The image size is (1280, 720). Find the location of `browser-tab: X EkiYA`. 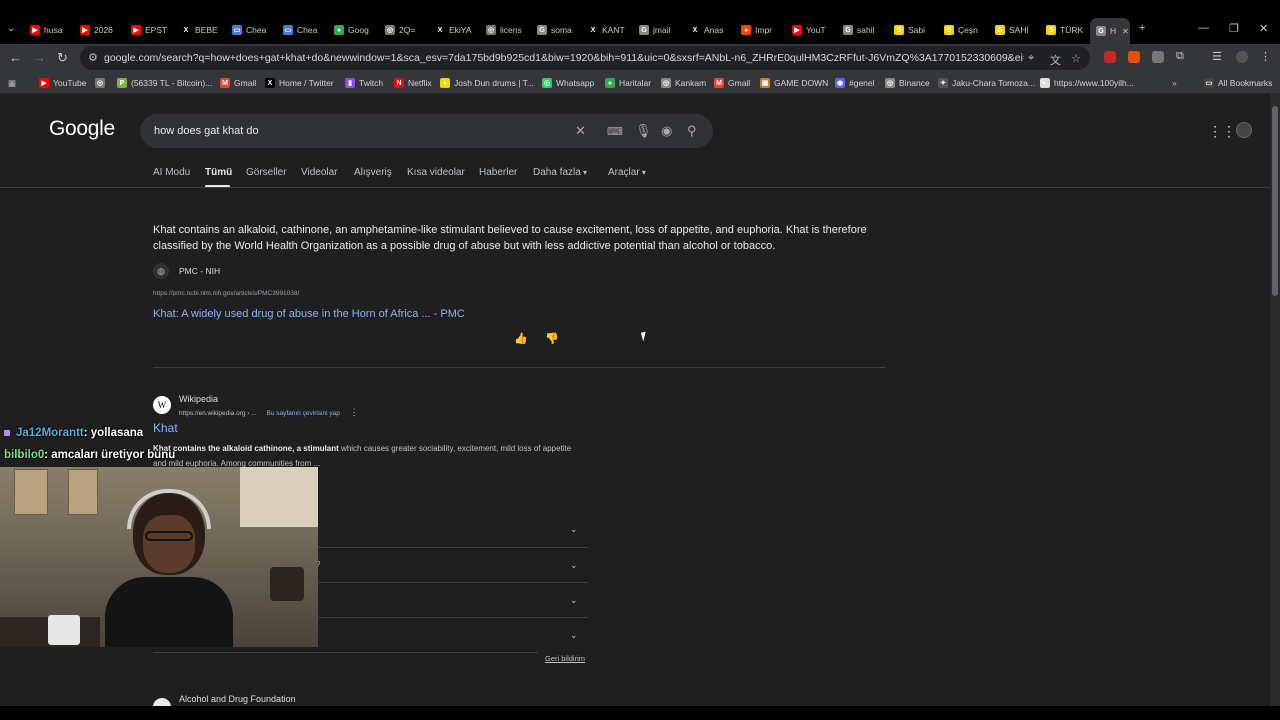

browser-tab: X EkiYA is located at coordinates (458, 30).